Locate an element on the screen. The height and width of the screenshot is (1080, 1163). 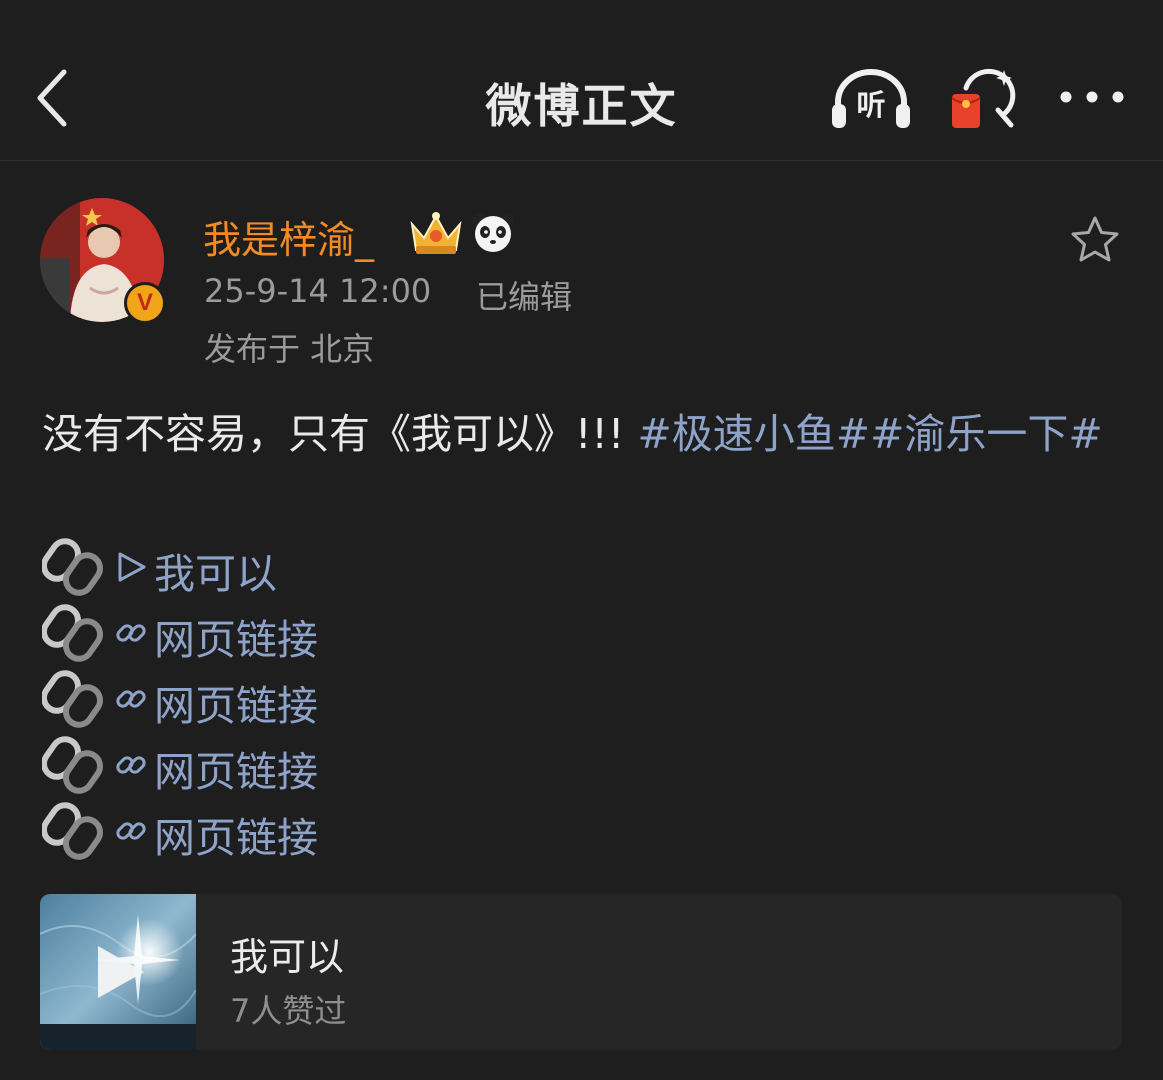
listen-label: 听 is located at coordinates (871, 105).